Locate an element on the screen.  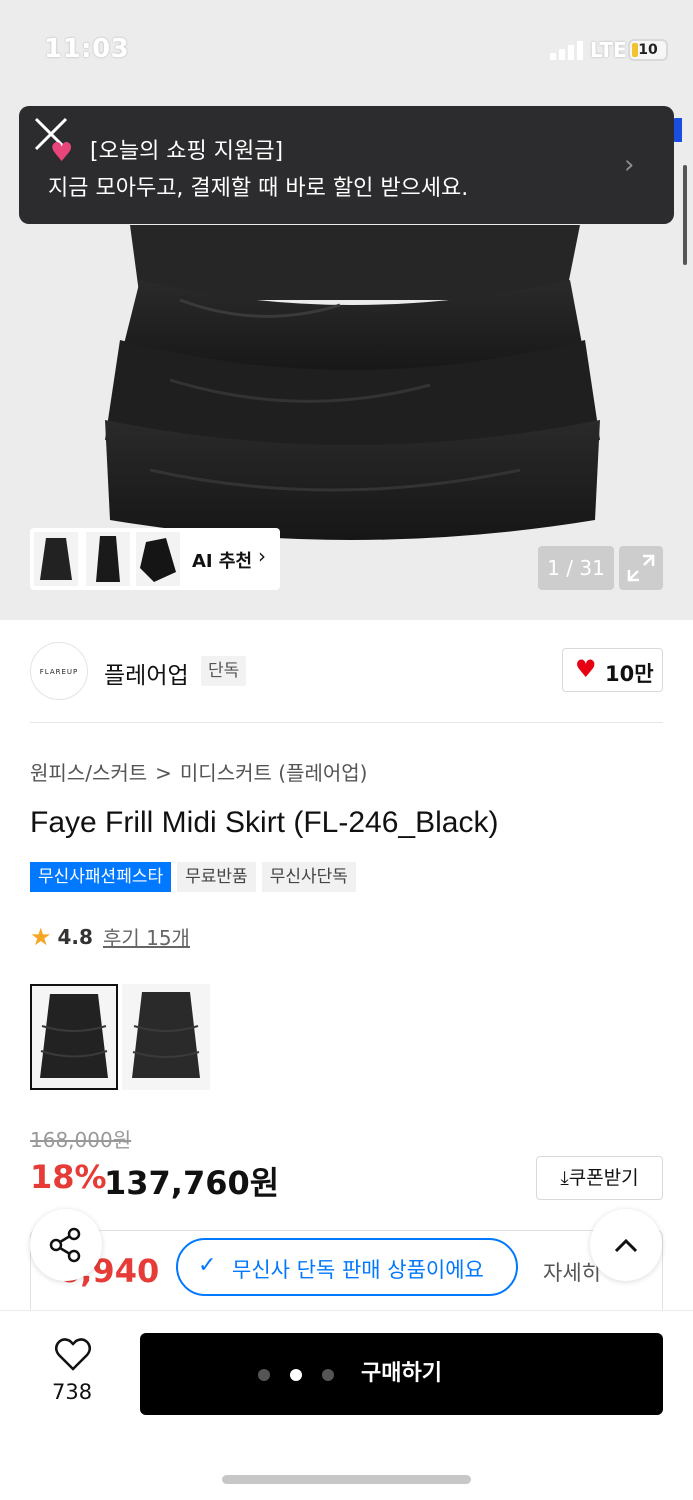
heart-icon: ♥ is located at coordinates (586, 669).